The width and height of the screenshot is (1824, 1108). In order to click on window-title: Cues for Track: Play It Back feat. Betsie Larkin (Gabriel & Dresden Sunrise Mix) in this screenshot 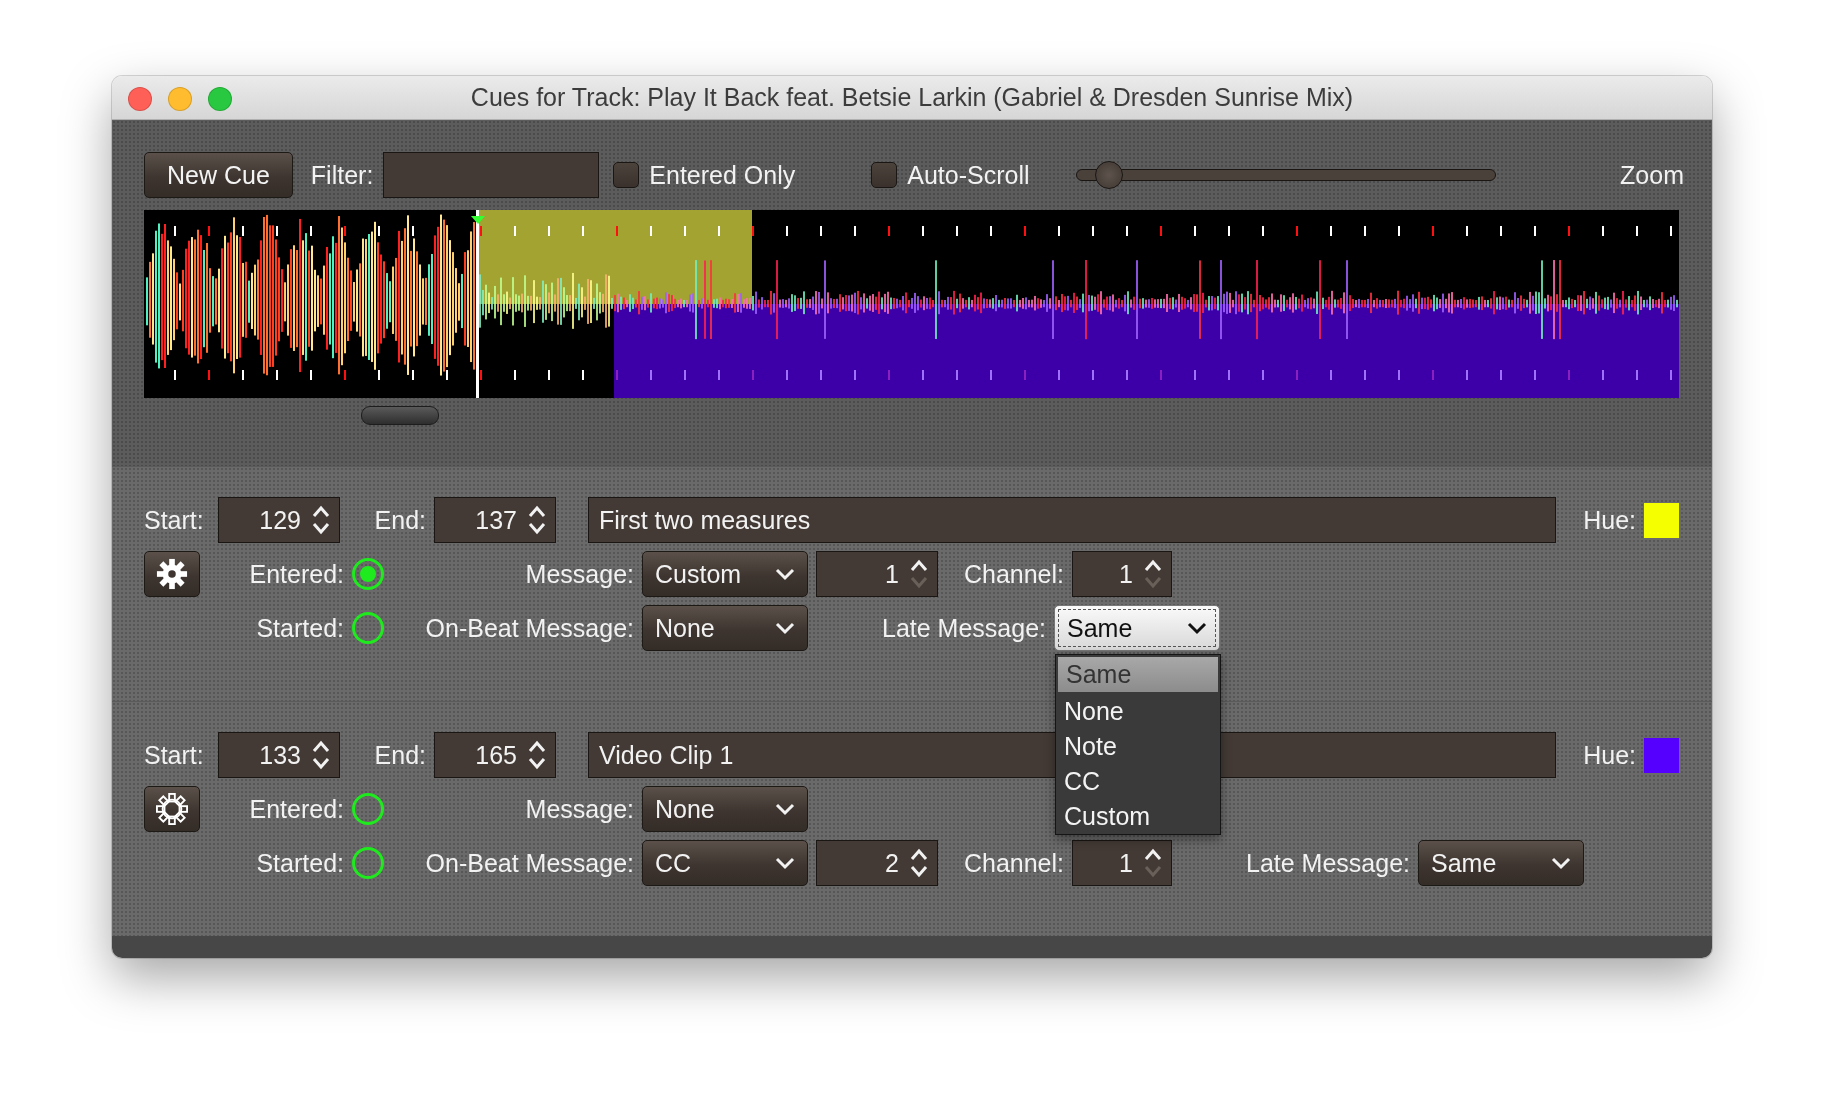, I will do `click(912, 97)`.